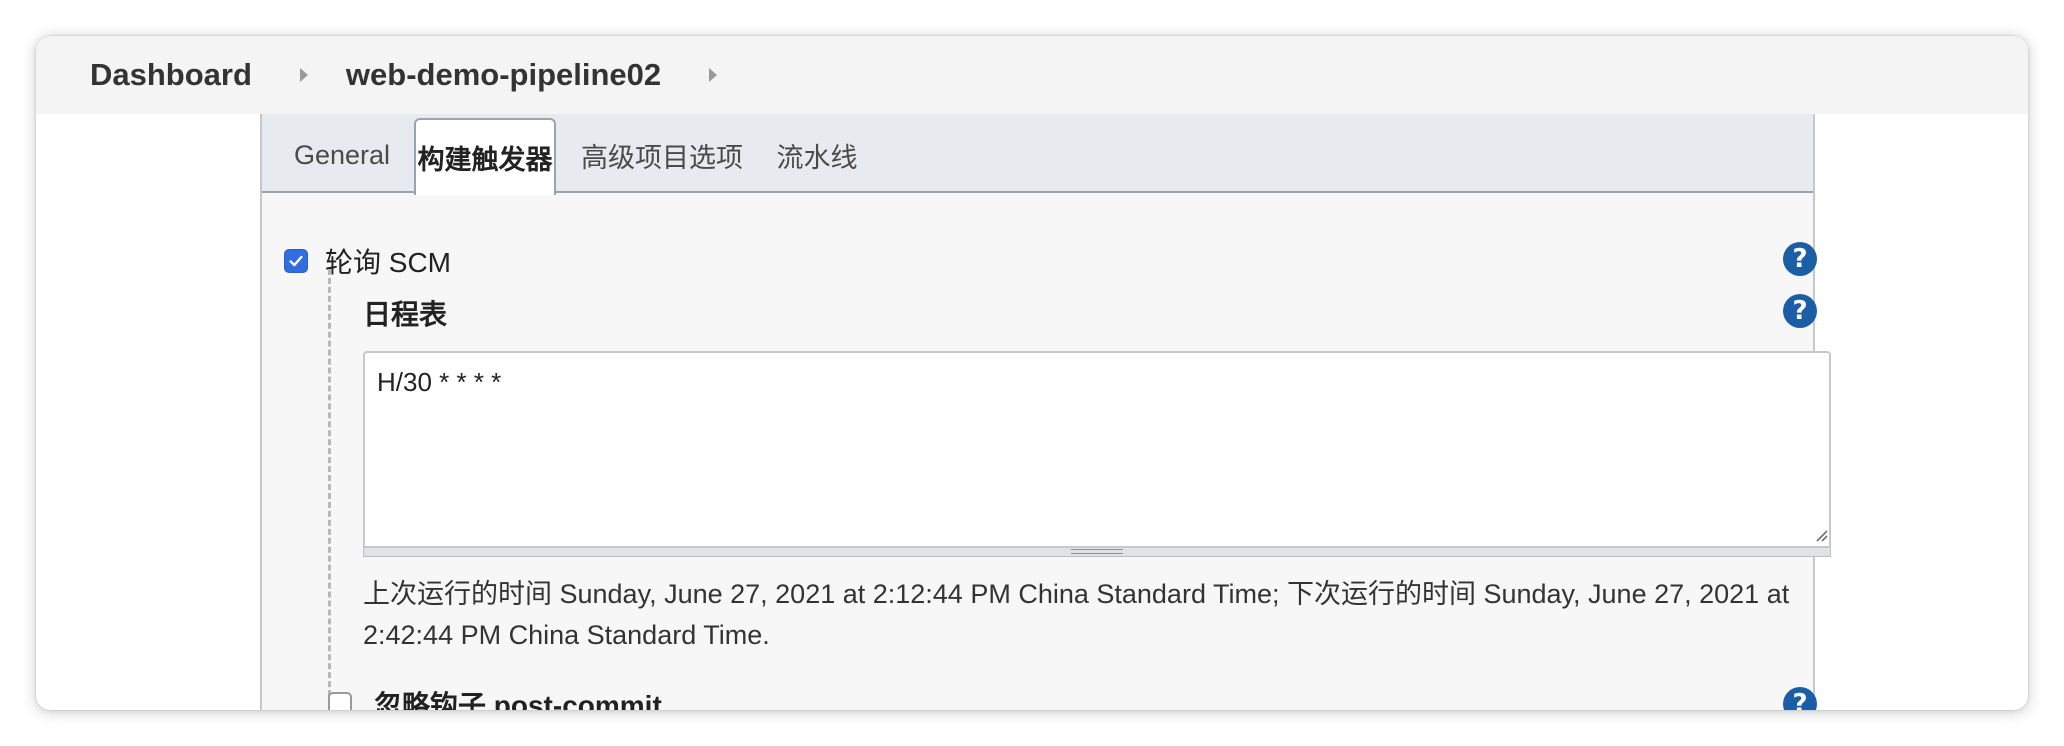 The image size is (2064, 746). I want to click on schedule-label-row: 日程表, so click(405, 313).